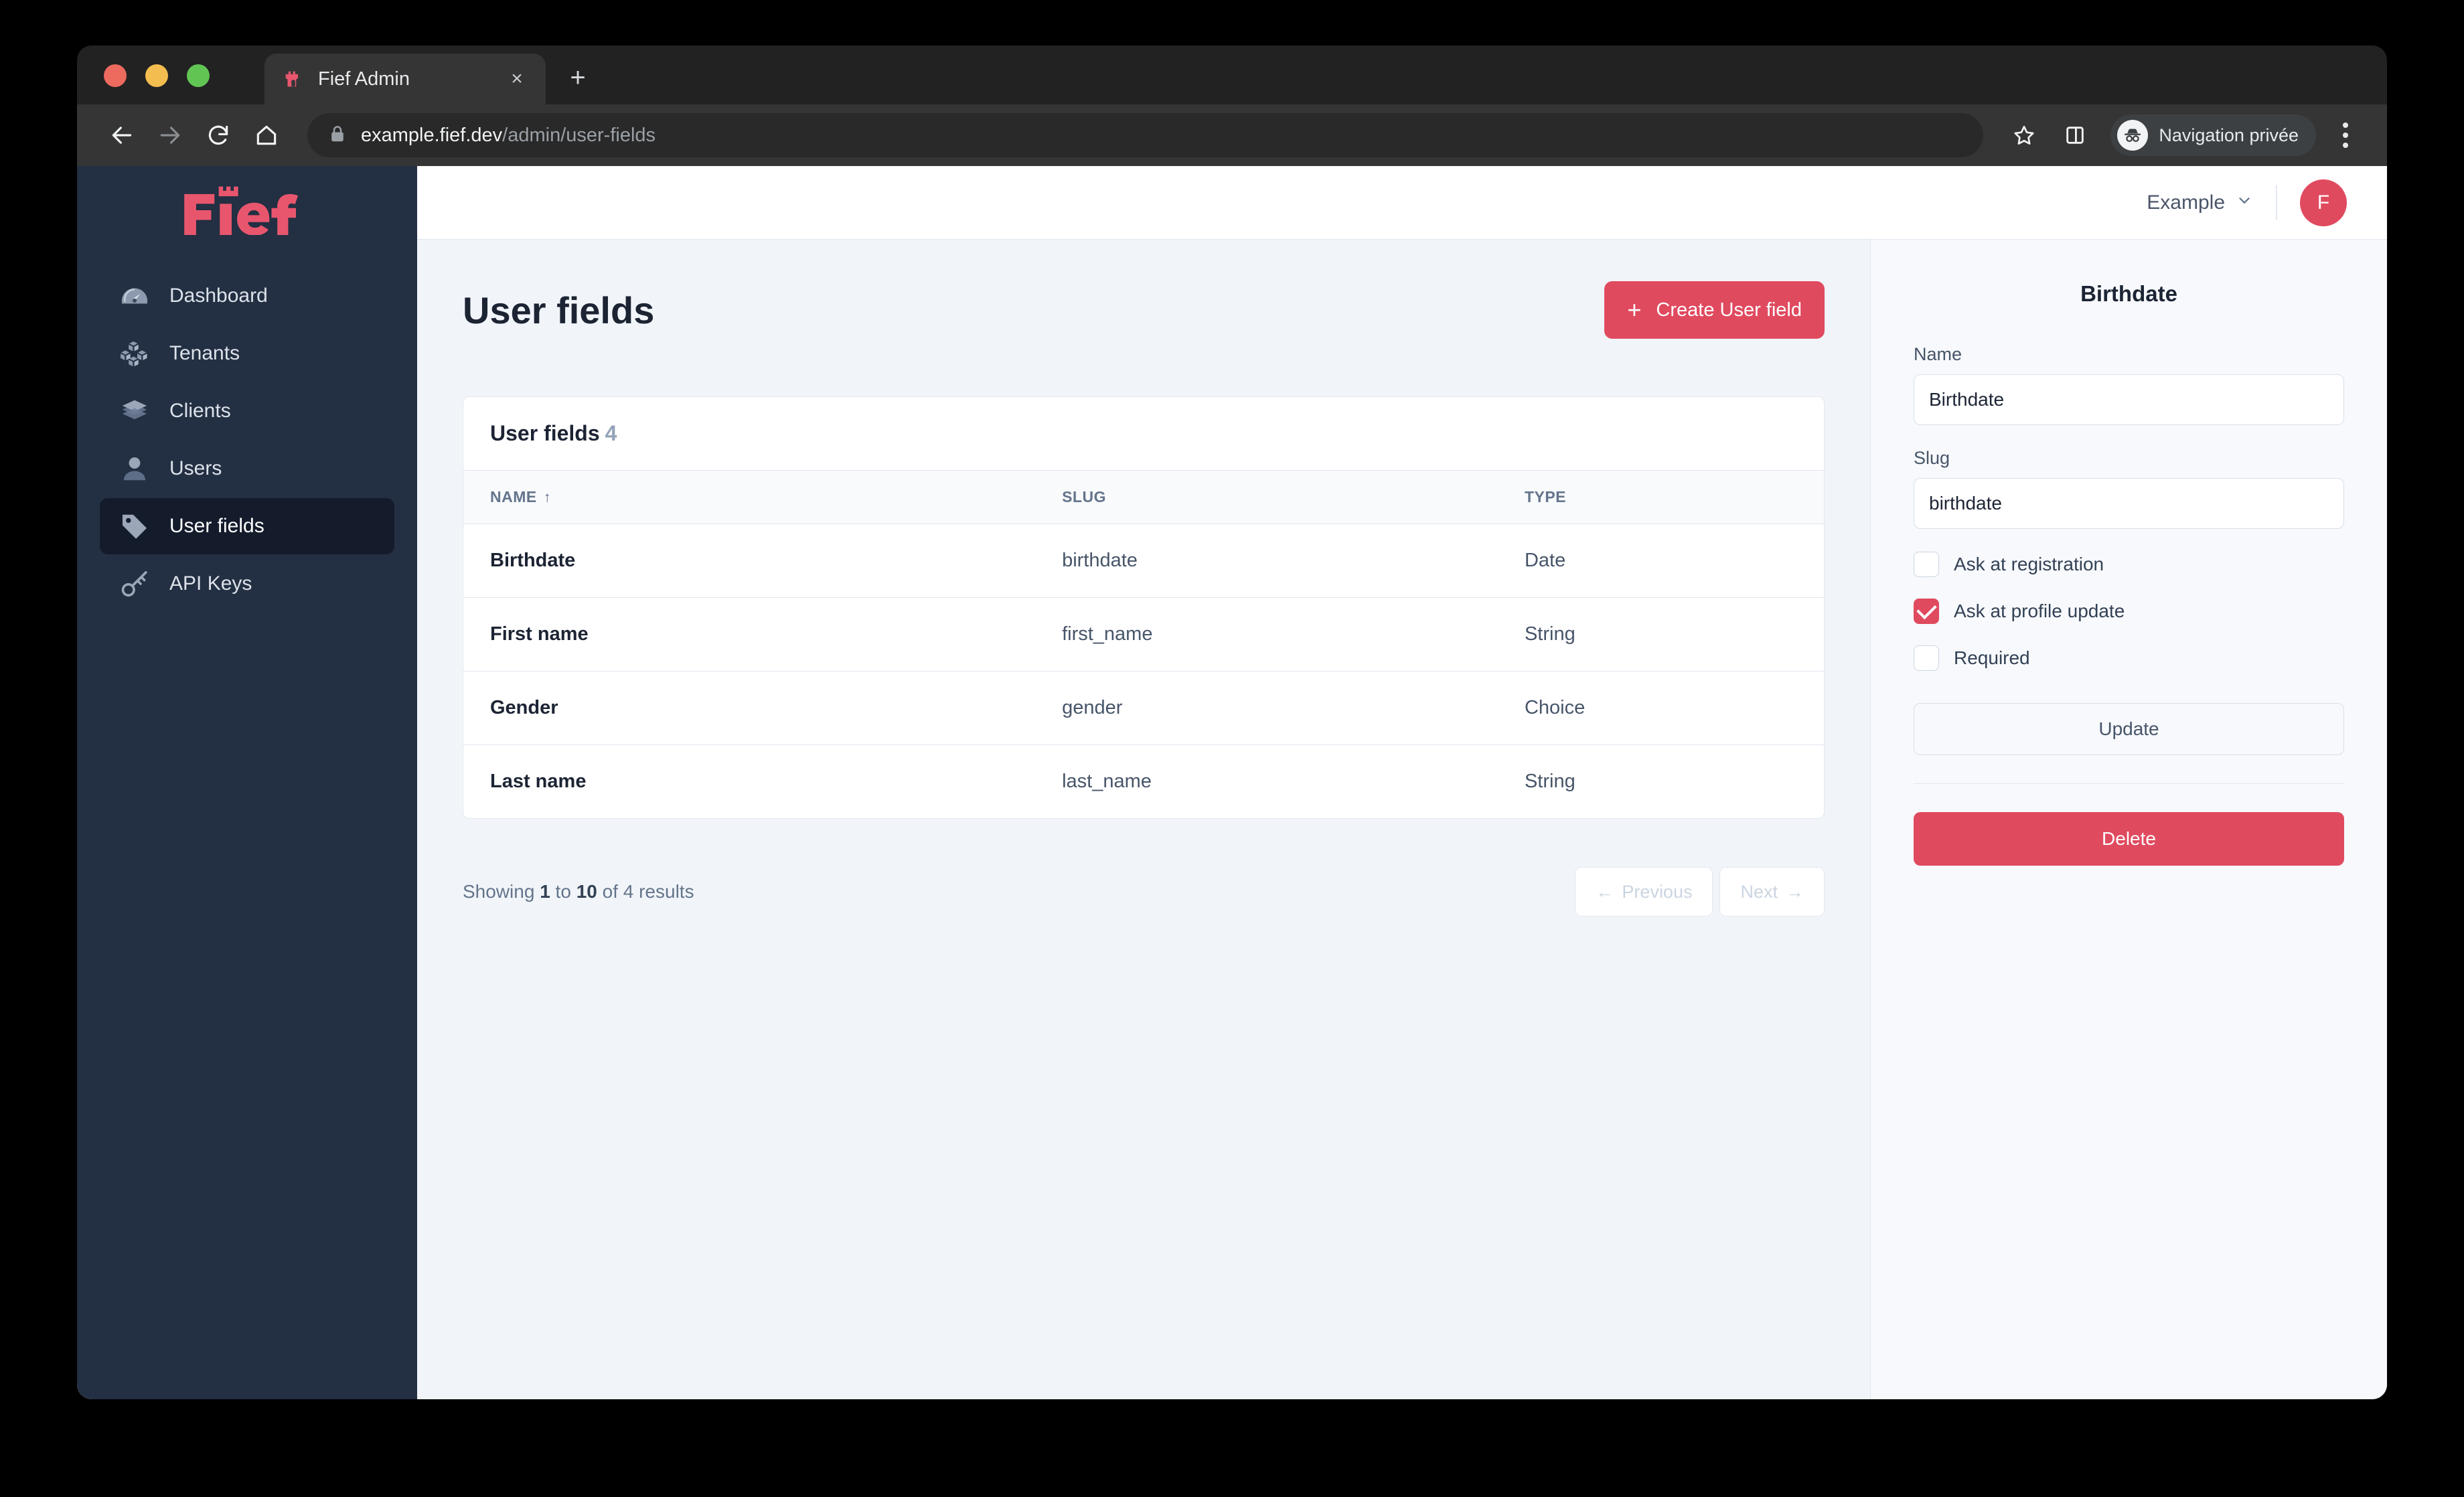 The image size is (2464, 1497). What do you see at coordinates (218, 135) in the screenshot?
I see `reload-icon` at bounding box center [218, 135].